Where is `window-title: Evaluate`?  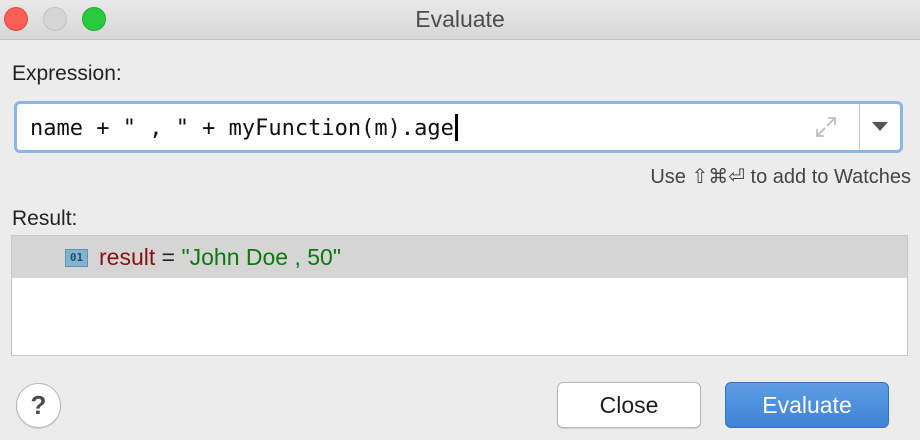
window-title: Evaluate is located at coordinates (460, 19).